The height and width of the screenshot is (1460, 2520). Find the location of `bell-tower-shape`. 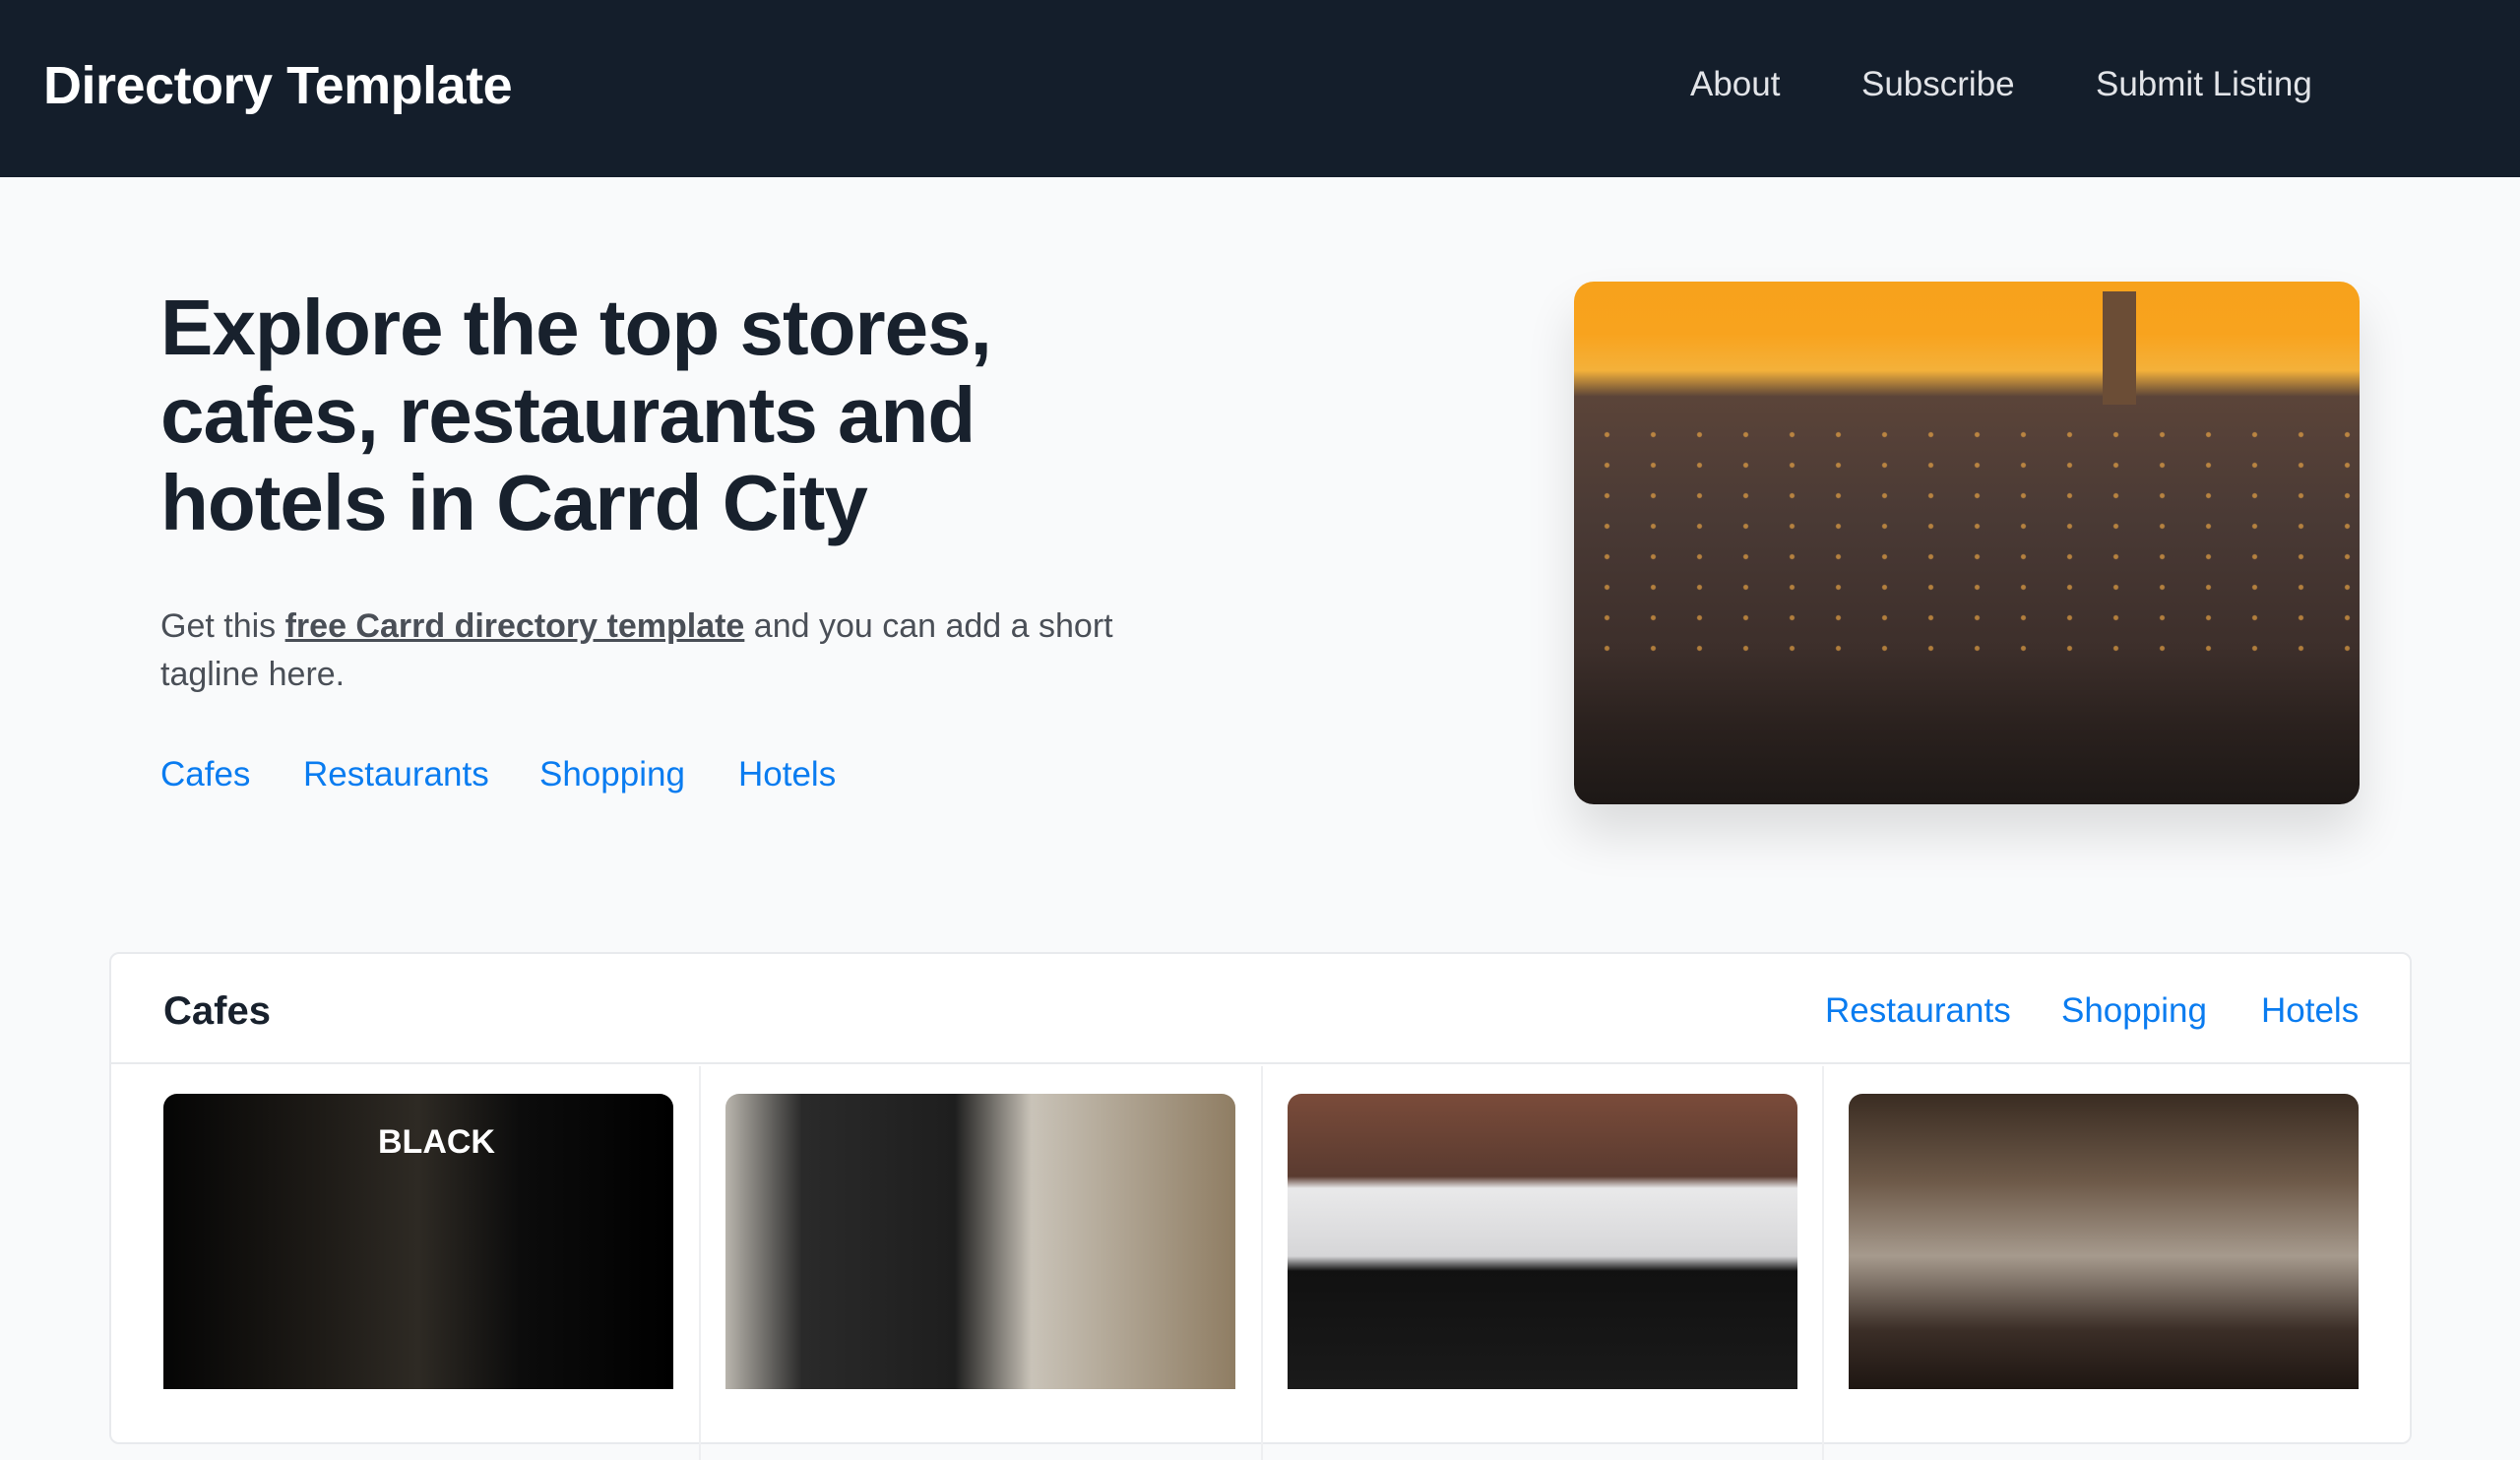

bell-tower-shape is located at coordinates (2119, 348).